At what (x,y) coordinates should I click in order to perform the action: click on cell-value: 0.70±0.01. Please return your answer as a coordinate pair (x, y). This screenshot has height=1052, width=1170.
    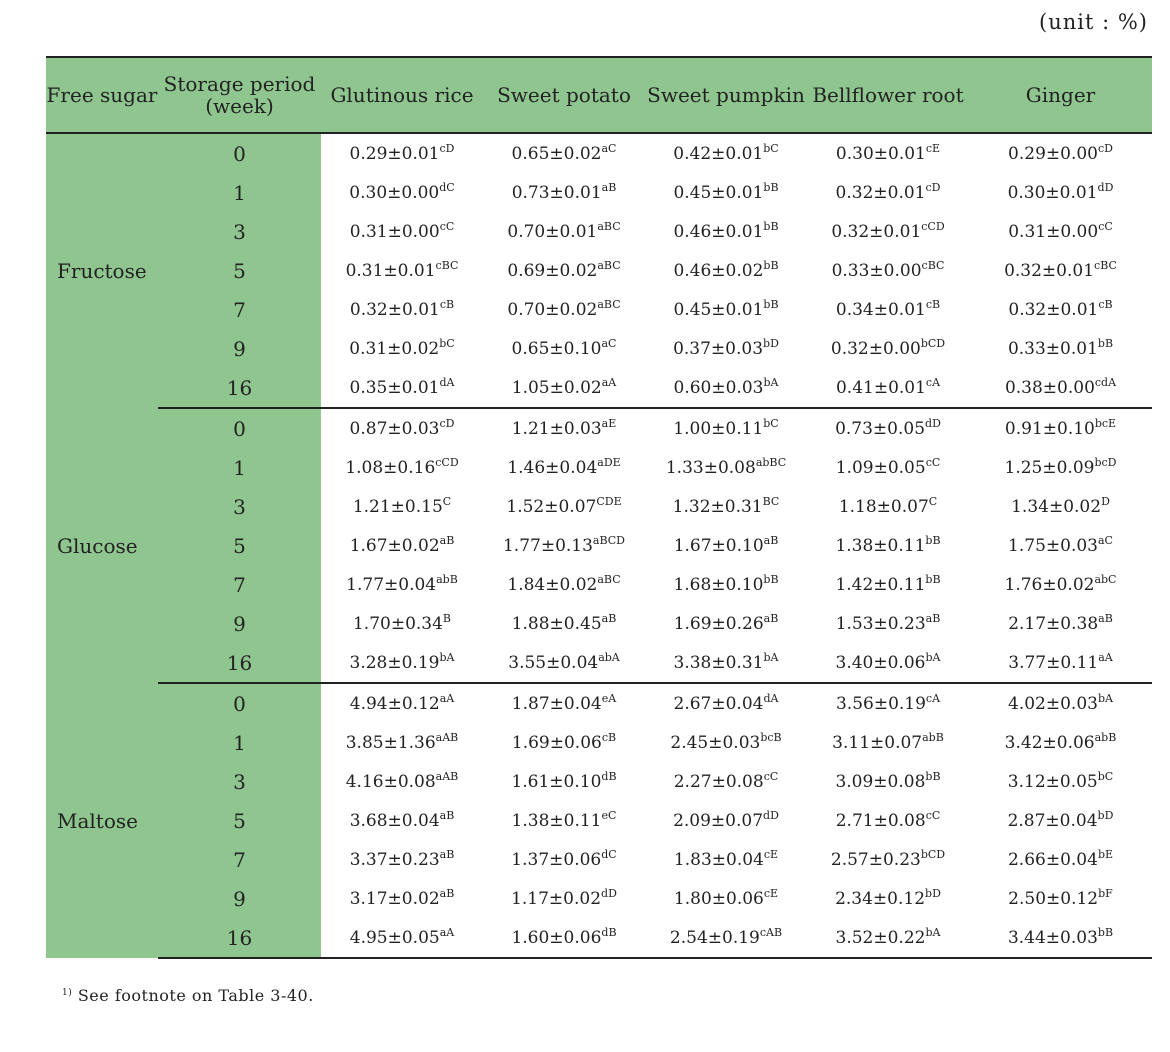
    Looking at the image, I should click on (552, 231).